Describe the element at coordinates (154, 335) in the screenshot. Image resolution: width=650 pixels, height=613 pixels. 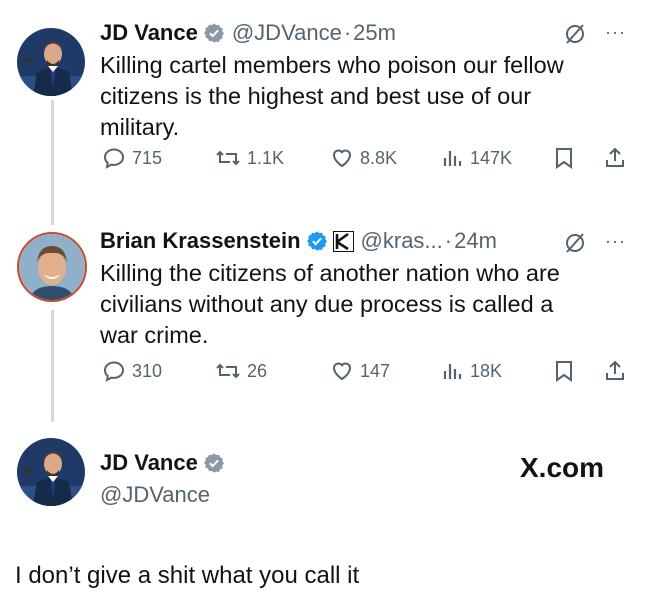
I see `tweet-text-line: war crime.` at that location.